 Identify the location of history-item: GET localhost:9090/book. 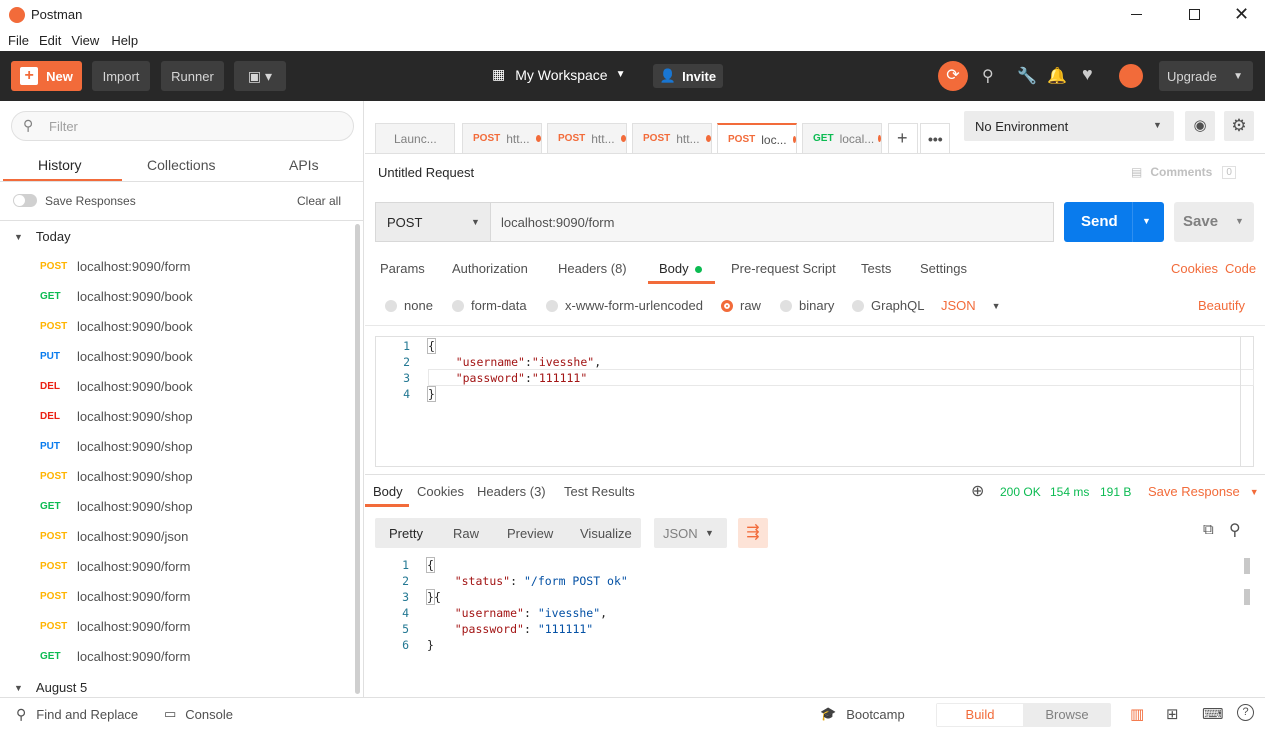
(176, 296).